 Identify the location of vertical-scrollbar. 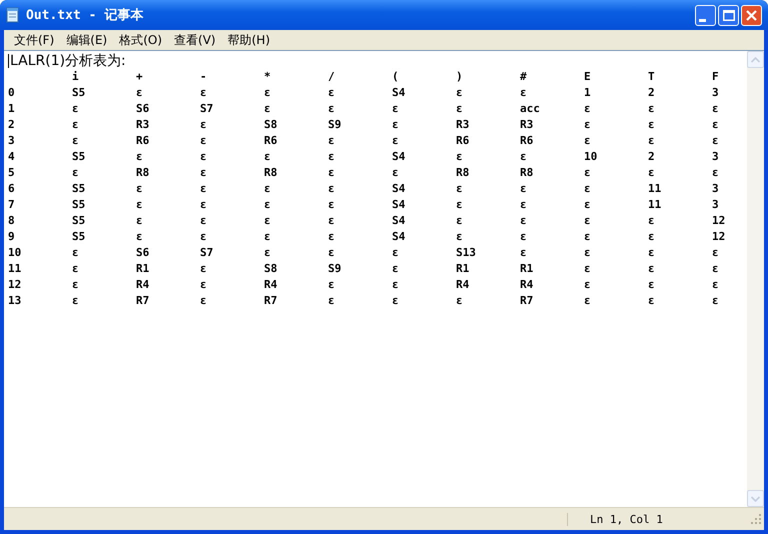
(755, 279).